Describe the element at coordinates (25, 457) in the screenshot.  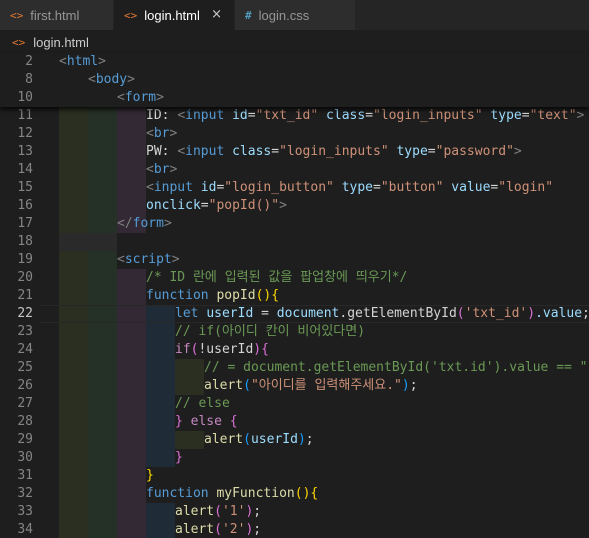
I see `line-number: 30` at that location.